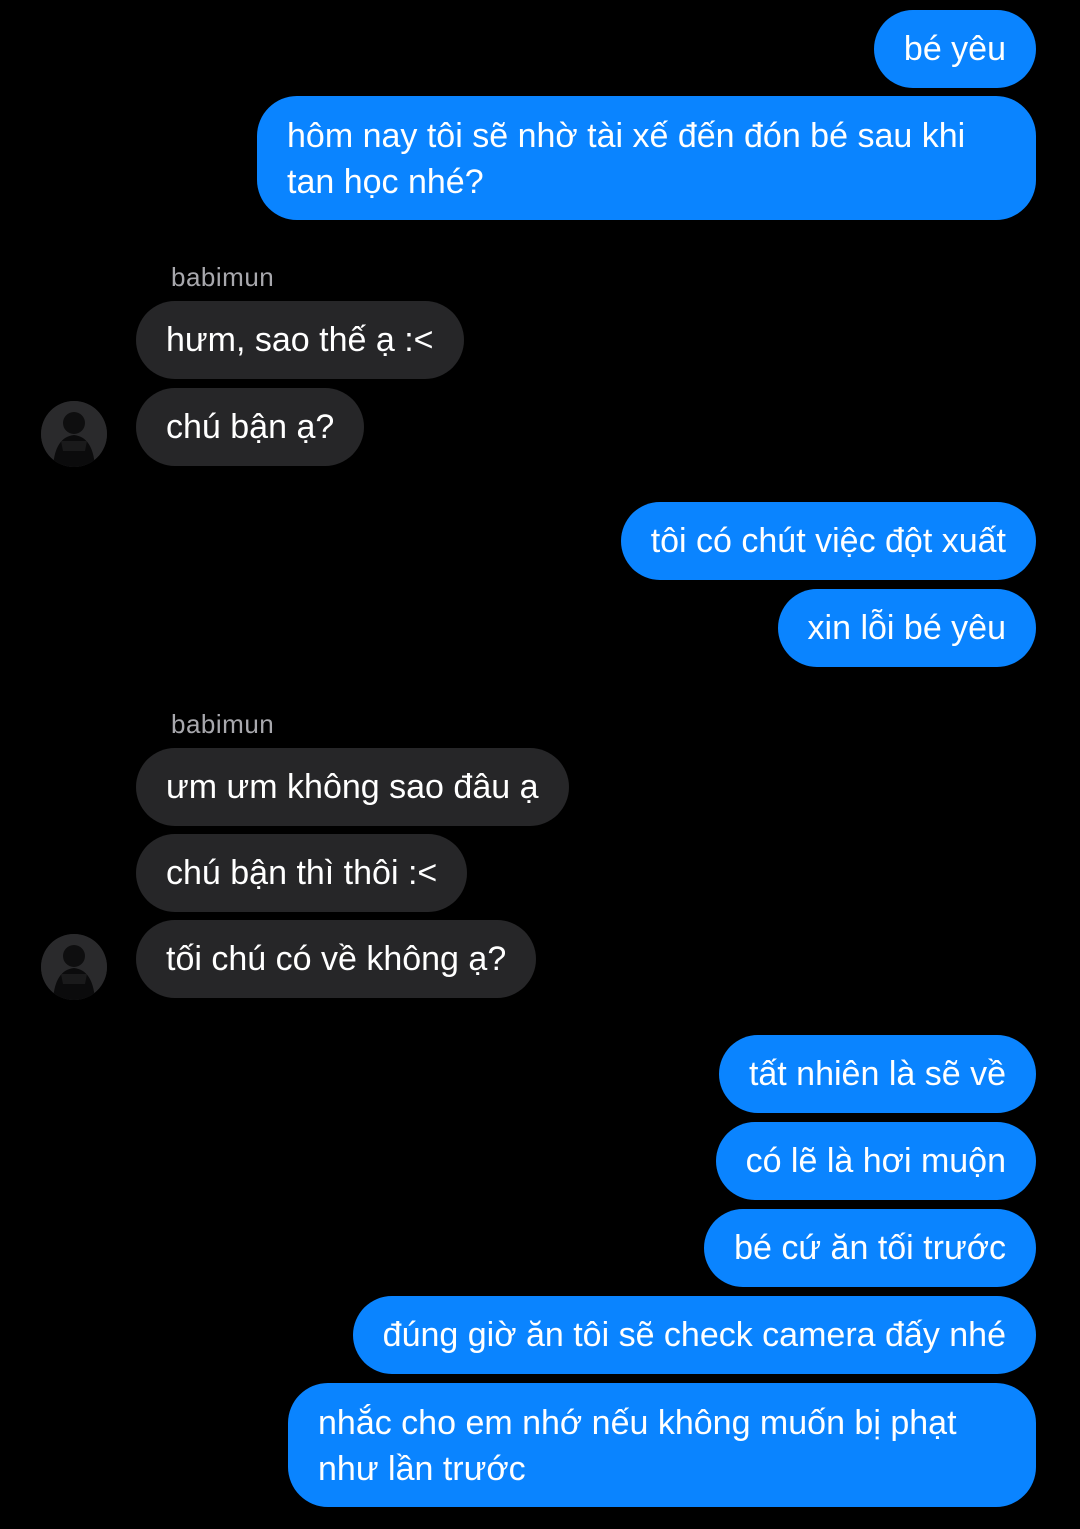 This screenshot has width=1080, height=1529. What do you see at coordinates (828, 541) in the screenshot?
I see `message-bubble-outgoing: tôi có chút việc đột xuất` at bounding box center [828, 541].